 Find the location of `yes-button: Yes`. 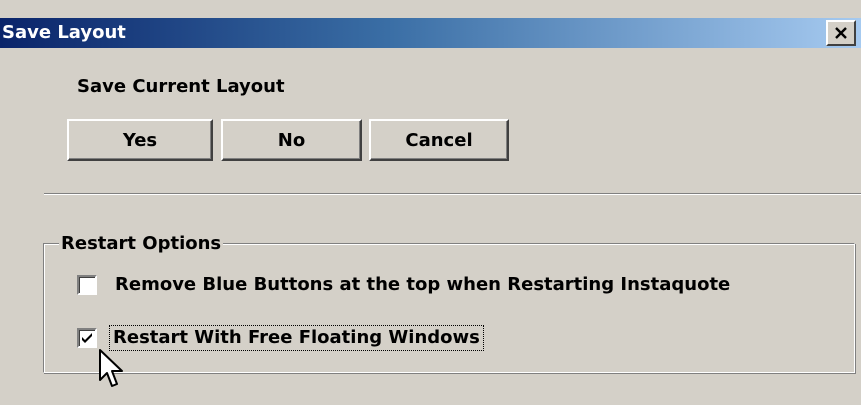

yes-button: Yes is located at coordinates (140, 140).